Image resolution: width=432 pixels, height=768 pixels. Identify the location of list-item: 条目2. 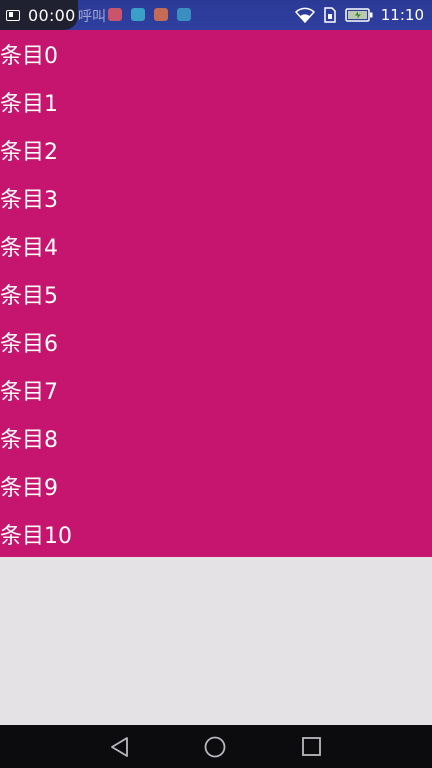
(216, 150).